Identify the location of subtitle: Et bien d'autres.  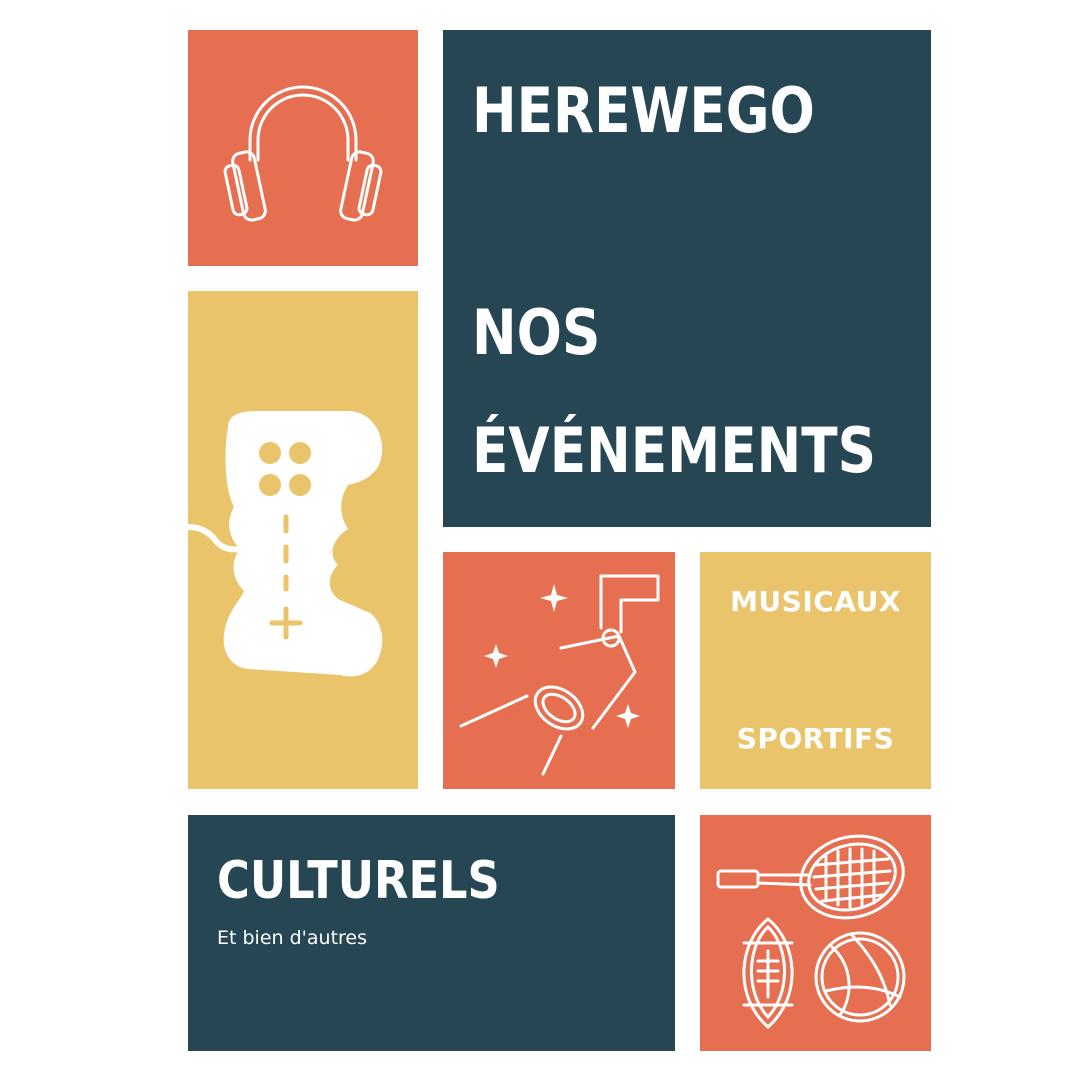
(292, 938).